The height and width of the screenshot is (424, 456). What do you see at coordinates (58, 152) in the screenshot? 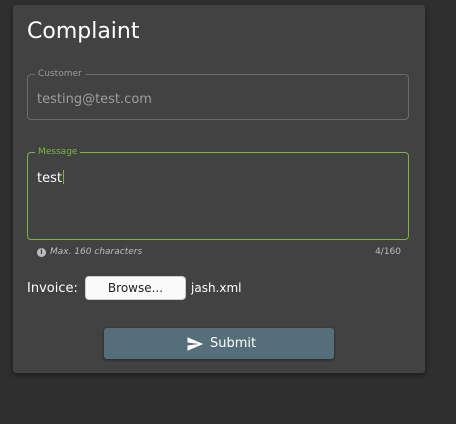
I see `message-field-label: Message` at bounding box center [58, 152].